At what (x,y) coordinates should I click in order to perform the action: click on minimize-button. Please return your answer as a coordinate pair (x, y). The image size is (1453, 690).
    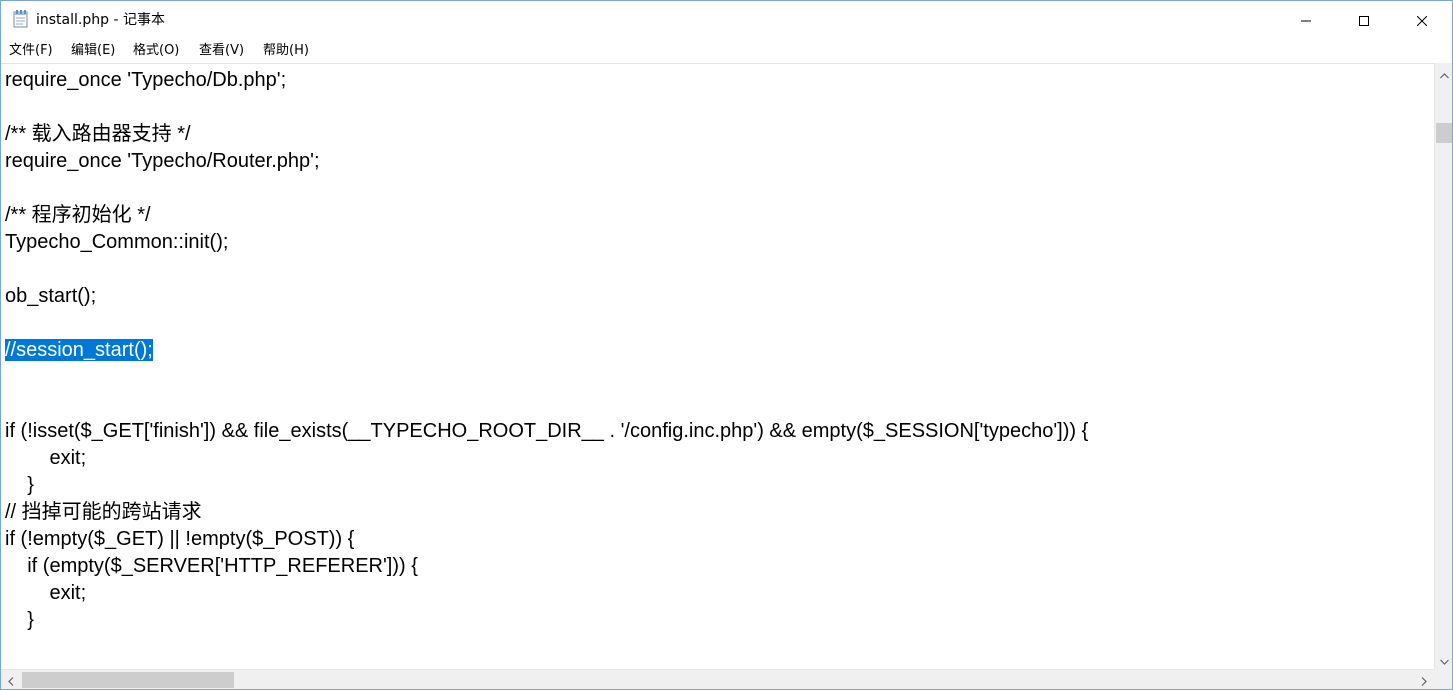
    Looking at the image, I should click on (1306, 20).